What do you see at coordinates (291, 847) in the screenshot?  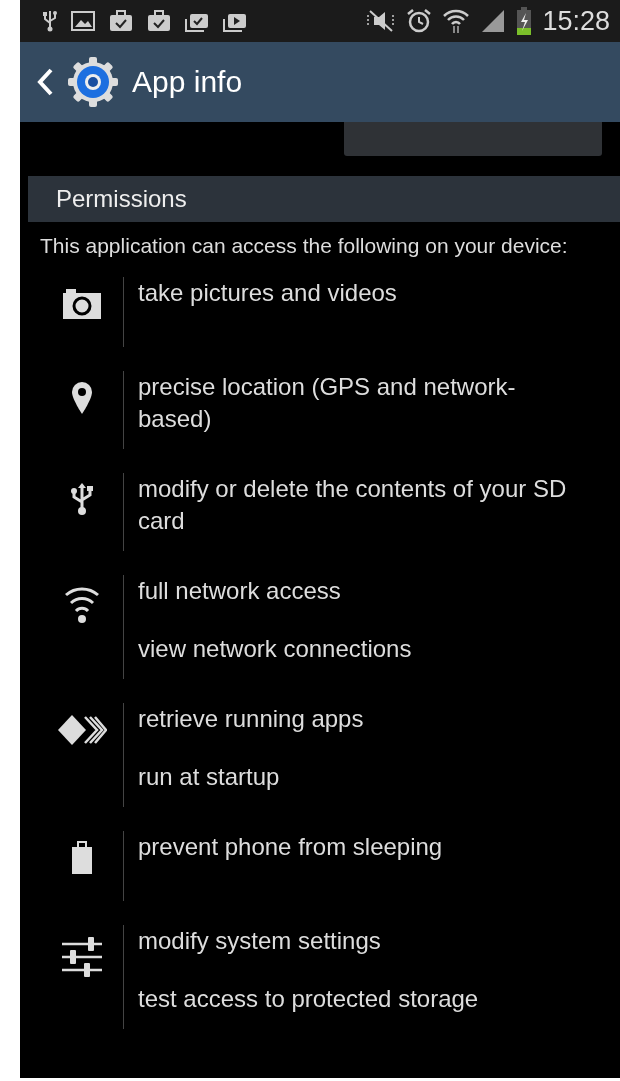 I see `permission-text: prevent phone from sleeping` at bounding box center [291, 847].